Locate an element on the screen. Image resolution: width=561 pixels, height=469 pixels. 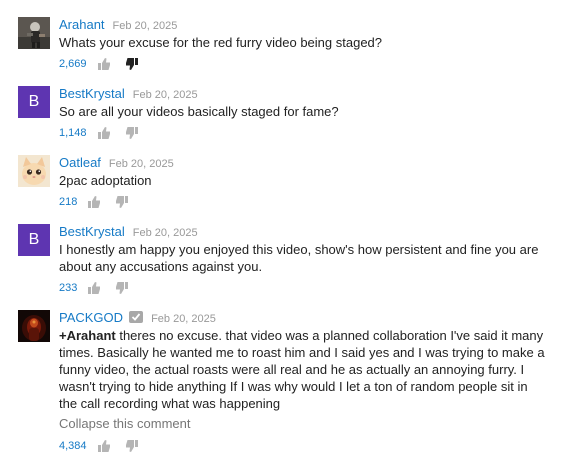
verified-check-icon is located at coordinates (136, 317).